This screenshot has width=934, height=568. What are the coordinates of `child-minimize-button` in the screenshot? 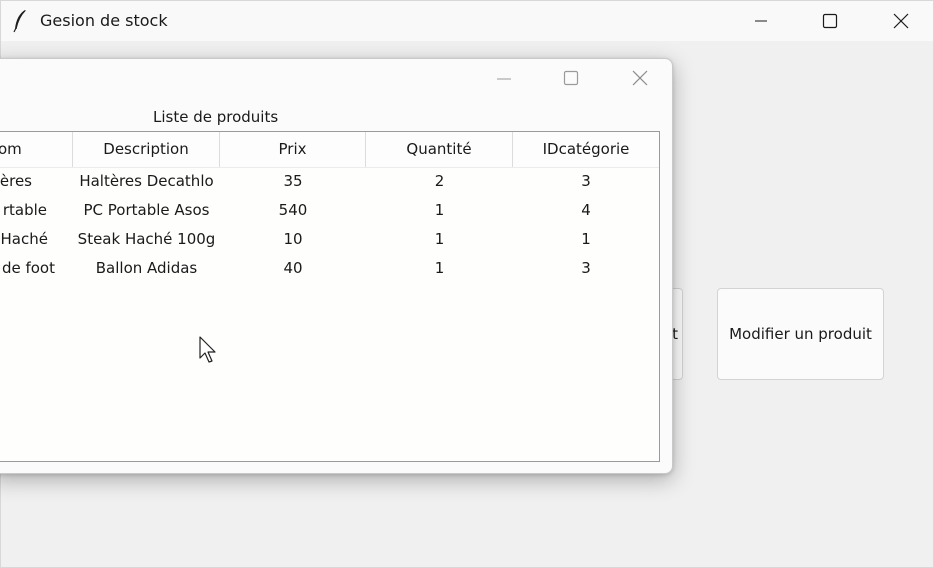 It's located at (504, 80).